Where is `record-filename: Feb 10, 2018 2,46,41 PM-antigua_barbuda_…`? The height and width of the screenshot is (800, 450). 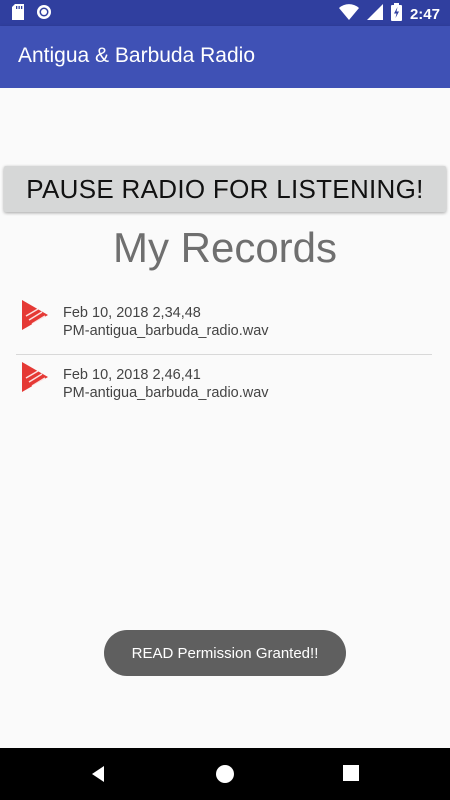 record-filename: Feb 10, 2018 2,46,41 PM-antigua_barbuda_… is located at coordinates (166, 384).